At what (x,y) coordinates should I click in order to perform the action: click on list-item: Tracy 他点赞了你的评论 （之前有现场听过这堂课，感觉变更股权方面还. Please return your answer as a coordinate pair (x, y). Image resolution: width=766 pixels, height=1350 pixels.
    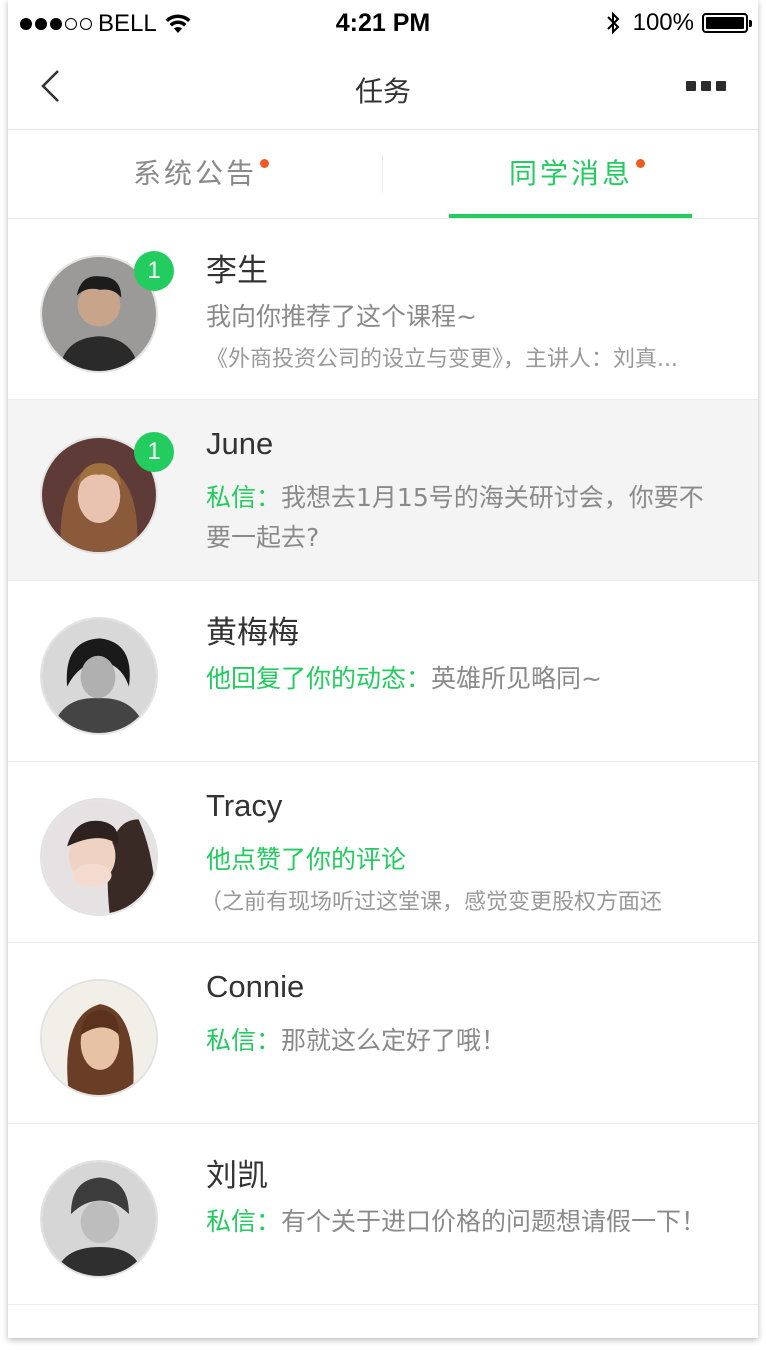
    Looking at the image, I should click on (383, 852).